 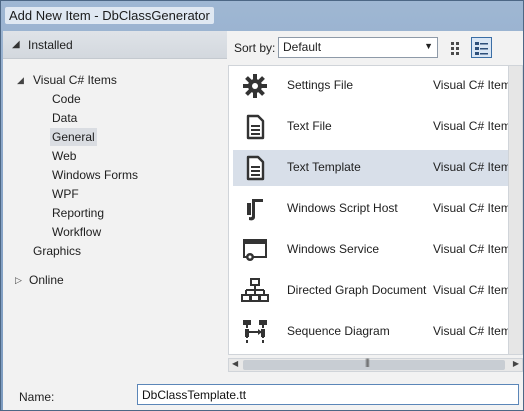 I want to click on name-field, so click(x=328, y=394).